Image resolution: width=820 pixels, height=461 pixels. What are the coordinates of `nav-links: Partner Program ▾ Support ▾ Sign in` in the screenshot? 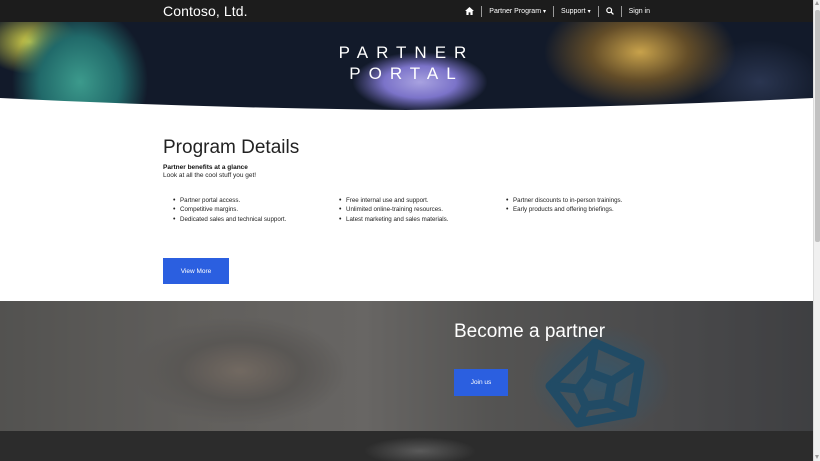 It's located at (557, 11).